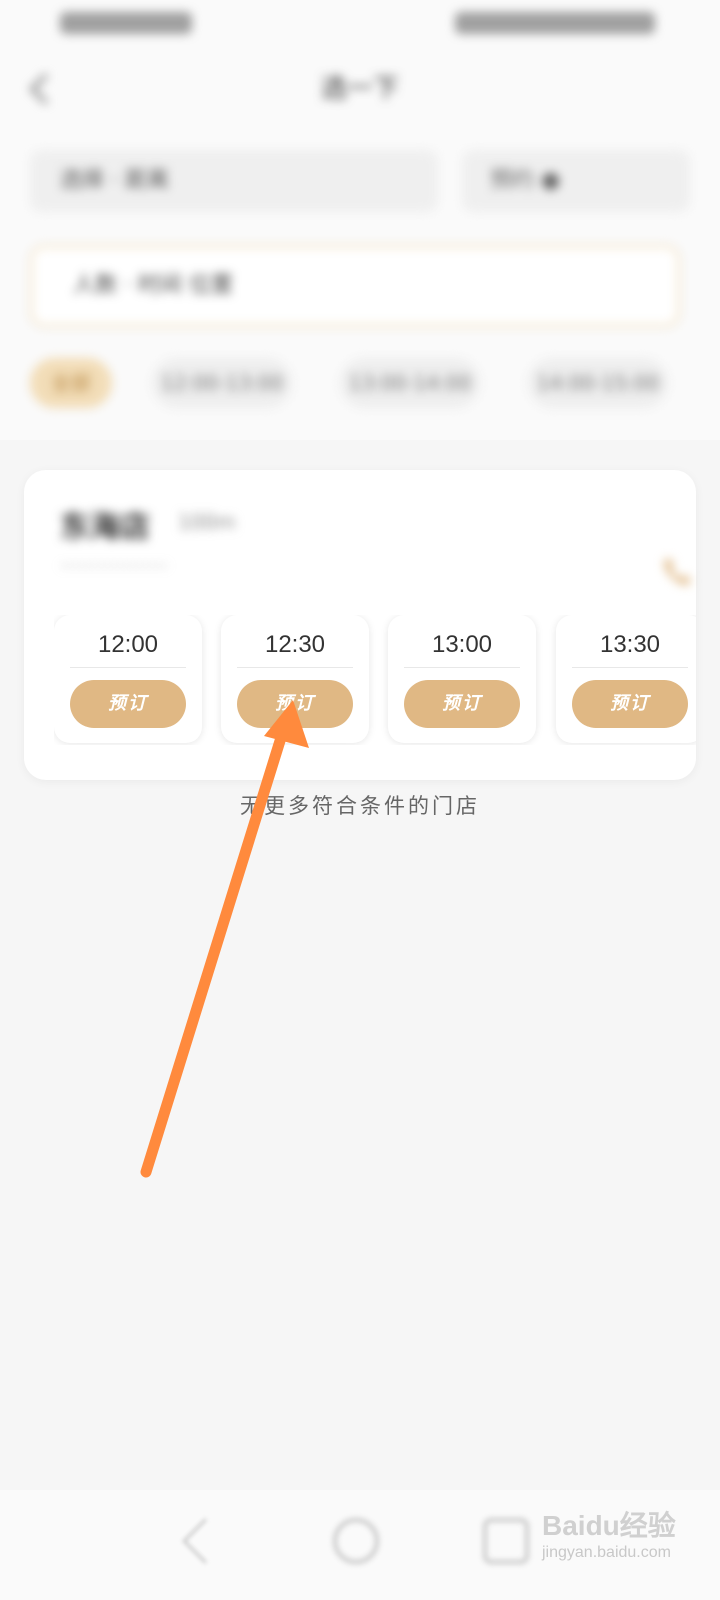 The width and height of the screenshot is (720, 1600). Describe the element at coordinates (360, 25) in the screenshot. I see `status-bar` at that location.